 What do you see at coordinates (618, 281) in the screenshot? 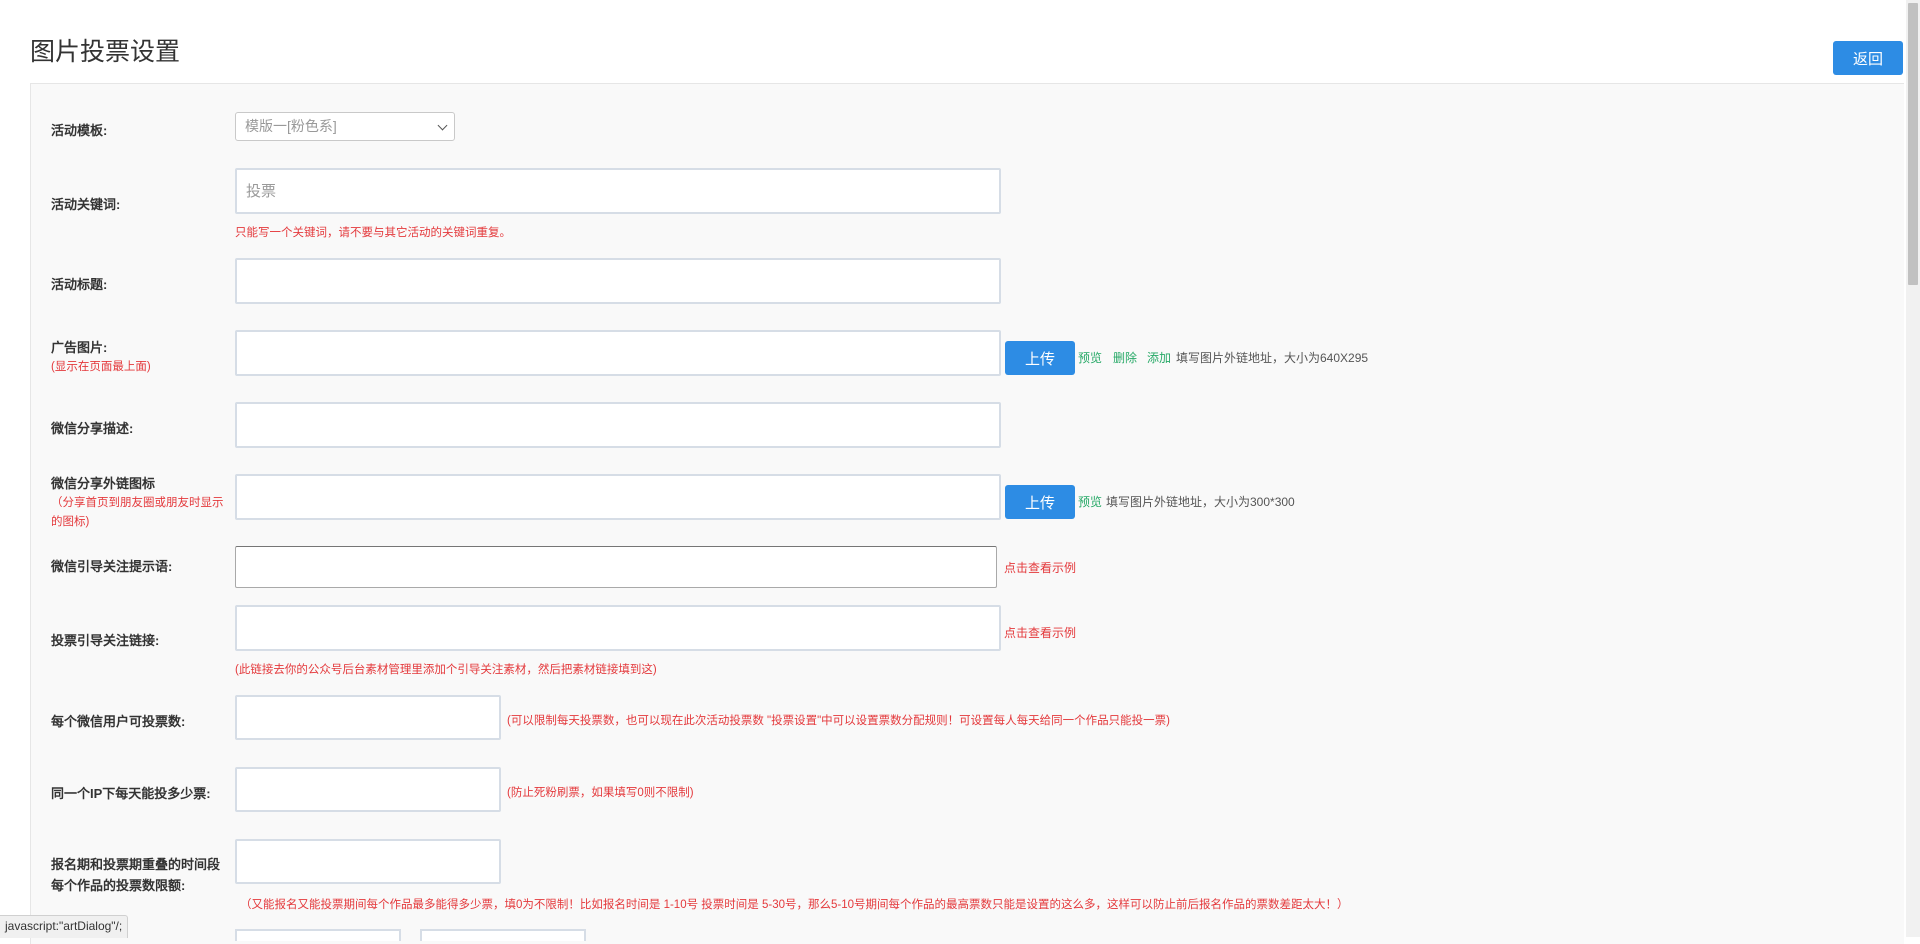
I see `title-input` at bounding box center [618, 281].